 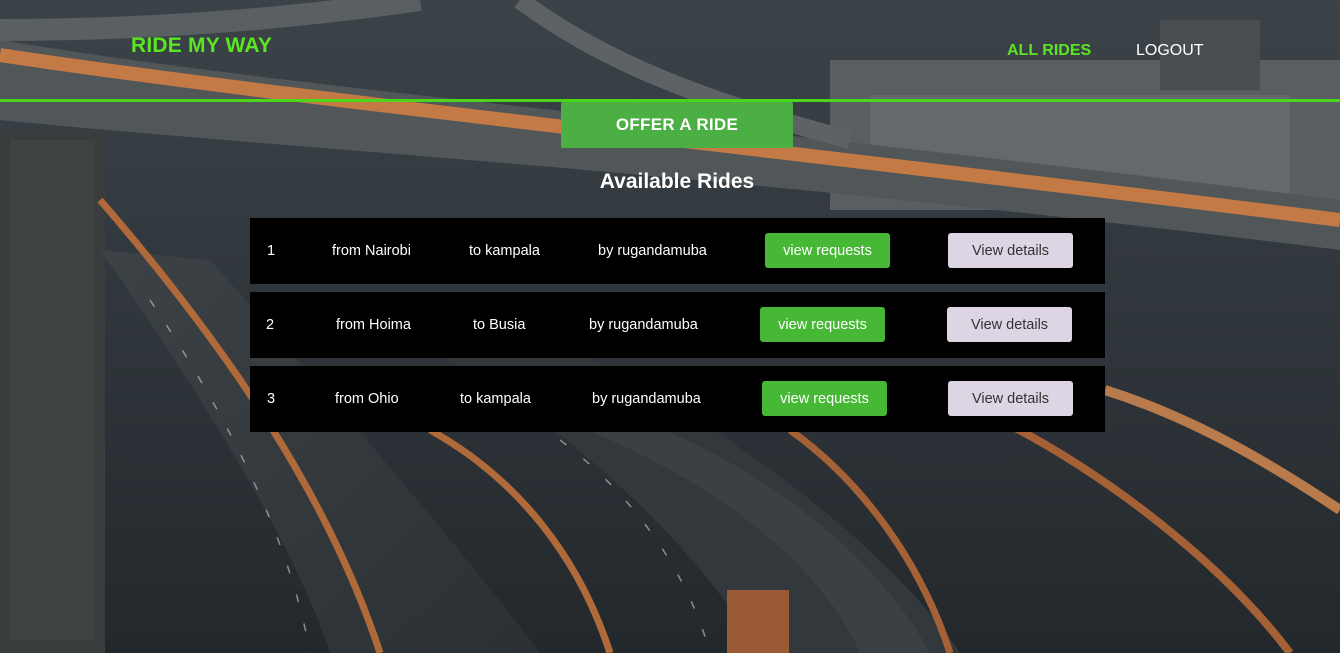 I want to click on nav-link-logout: LOGOUT, so click(x=1170, y=51).